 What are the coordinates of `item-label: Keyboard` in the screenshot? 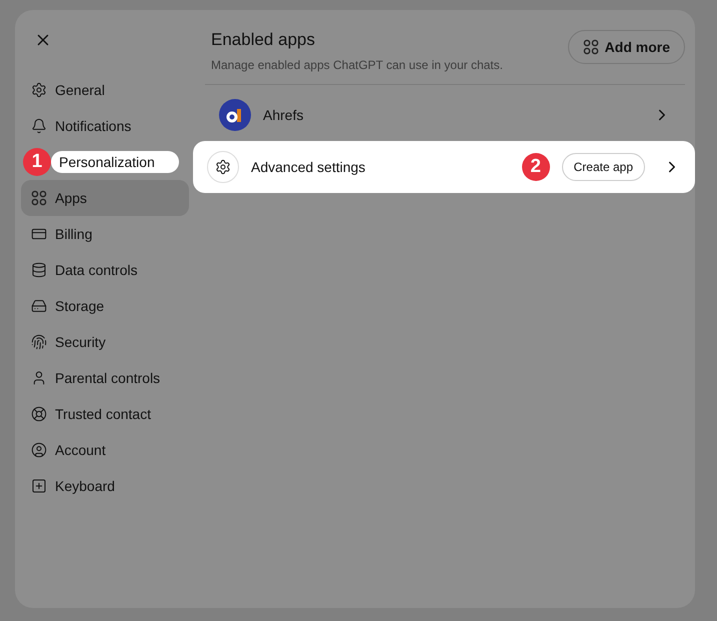 It's located at (85, 486).